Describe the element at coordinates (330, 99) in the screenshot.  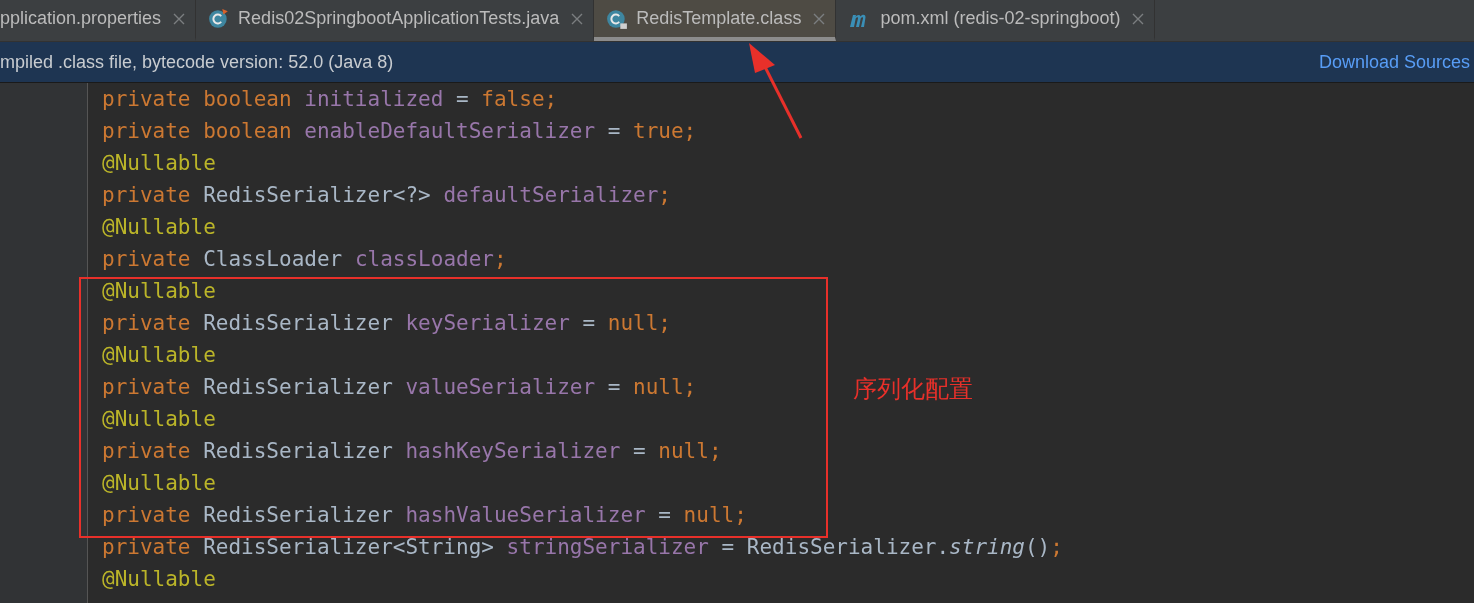
I see `code-line: private boolean initialized = false;` at that location.